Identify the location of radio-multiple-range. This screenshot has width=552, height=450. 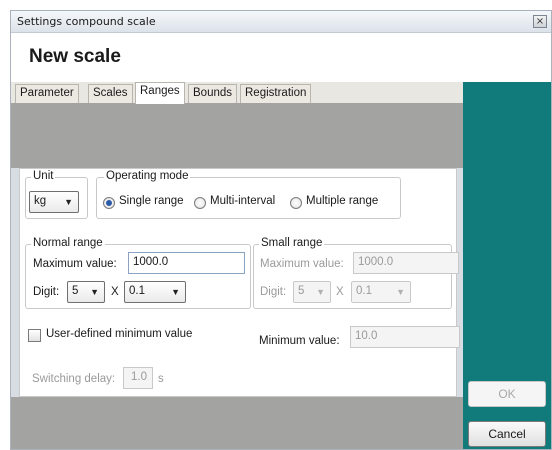
(296, 203).